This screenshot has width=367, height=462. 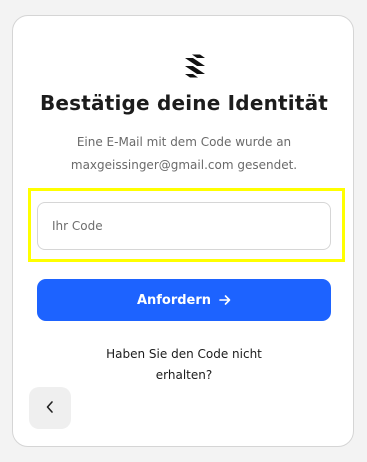 I want to click on instruction-line: Eine E-Mail mit dem Code wurde an, so click(x=184, y=142).